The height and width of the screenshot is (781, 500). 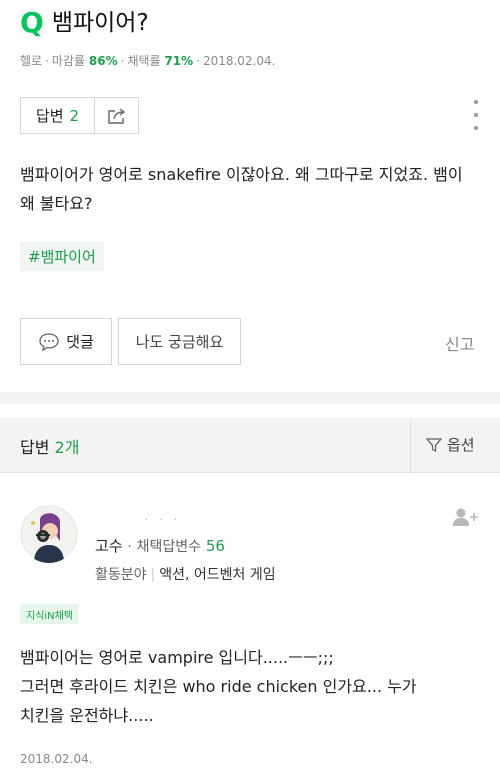 I want to click on activity-field: 활동분야 | 액션, 어드벤처 게임, so click(x=185, y=575).